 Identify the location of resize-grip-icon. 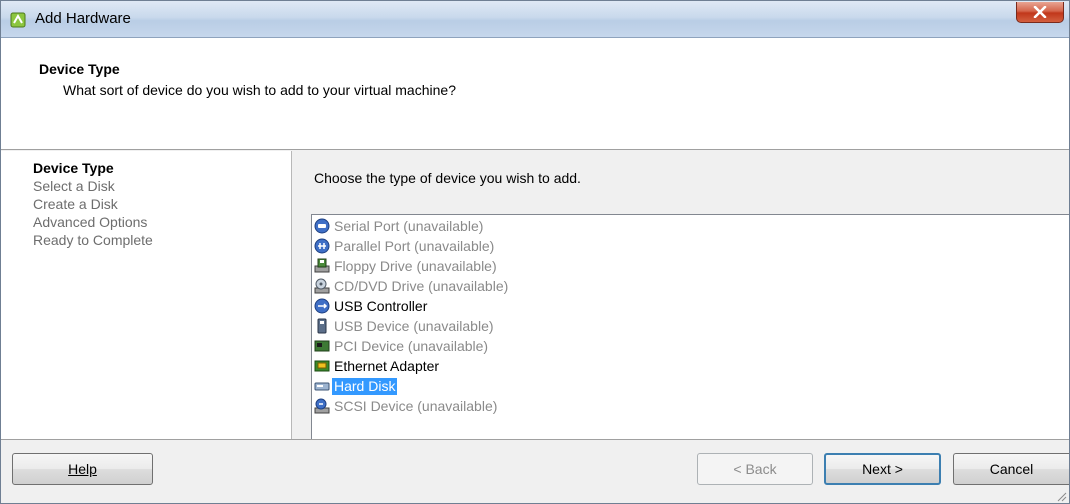
(1061, 496).